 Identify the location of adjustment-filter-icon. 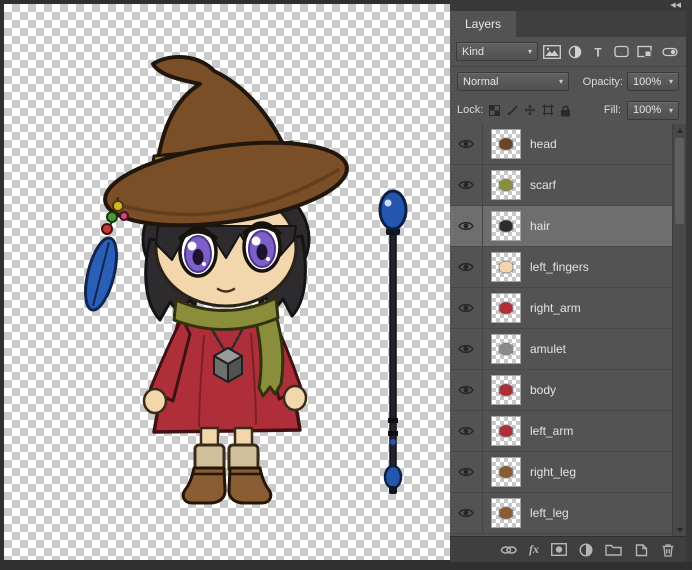
(575, 52).